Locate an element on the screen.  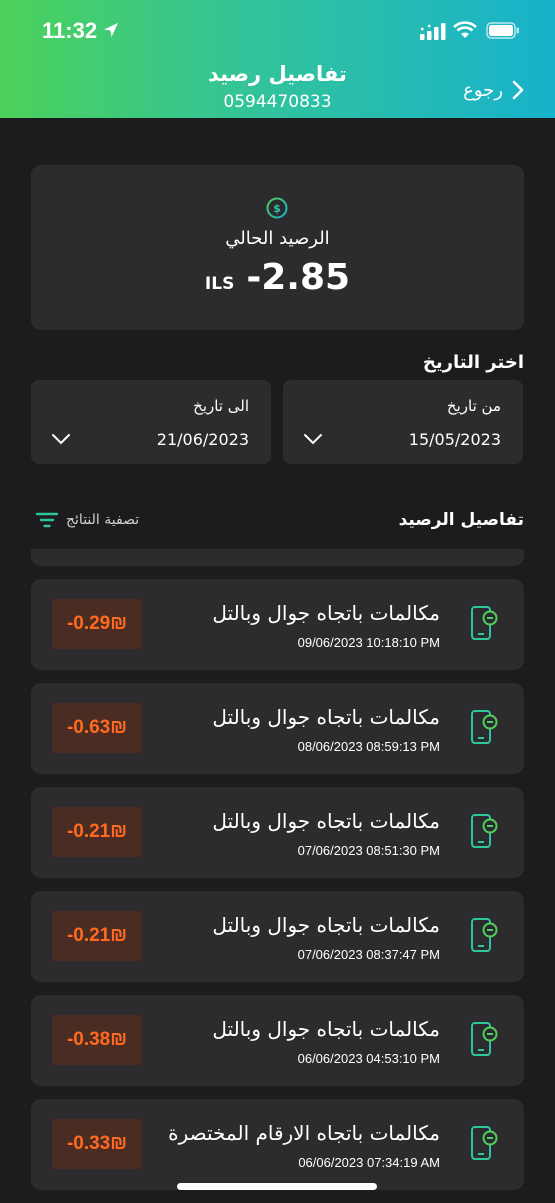
to-date-value: 21/06/2023 is located at coordinates (202, 439).